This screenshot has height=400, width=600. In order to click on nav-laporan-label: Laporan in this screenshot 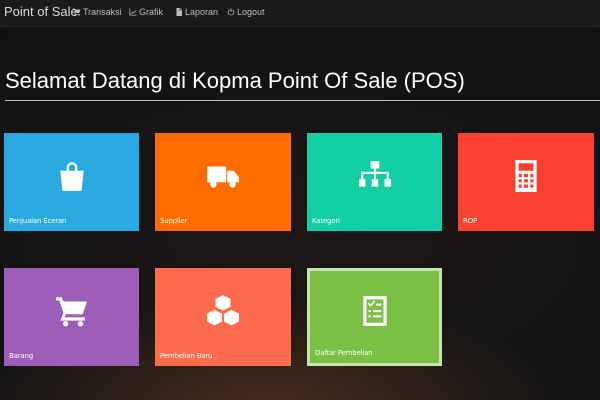, I will do `click(202, 12)`.